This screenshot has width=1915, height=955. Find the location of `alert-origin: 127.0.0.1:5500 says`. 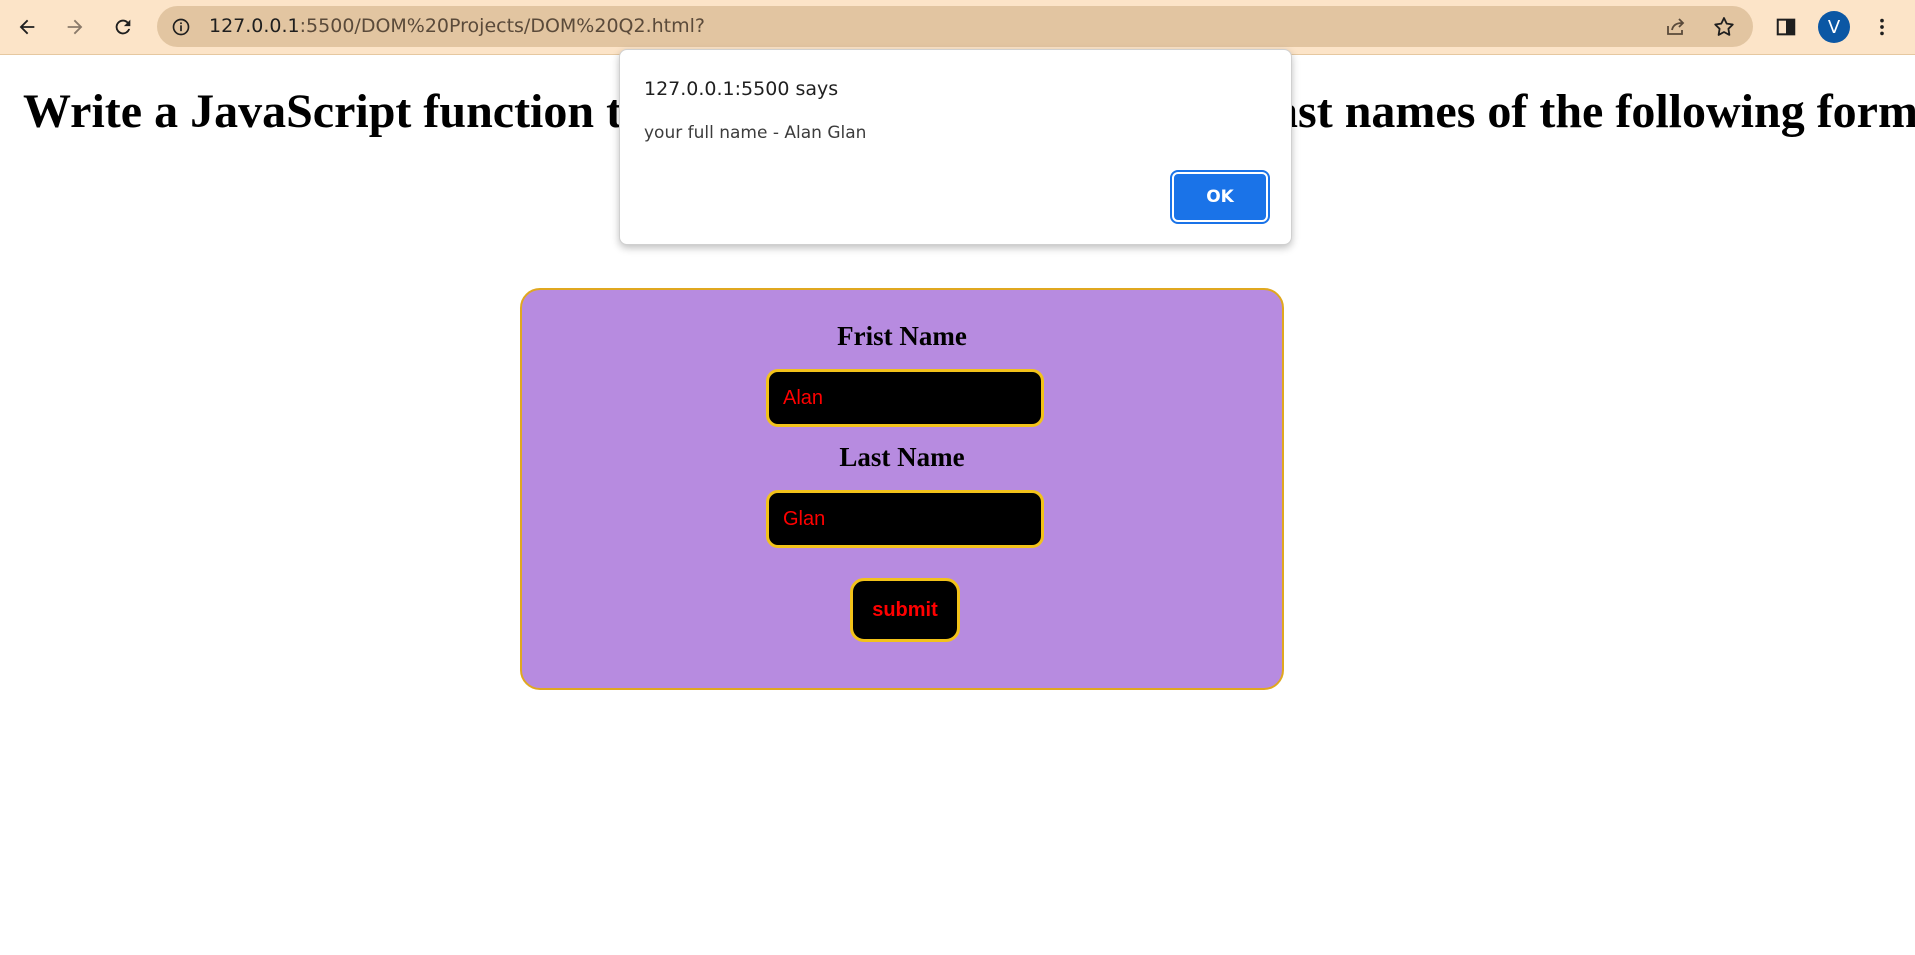

alert-origin: 127.0.0.1:5500 says is located at coordinates (741, 89).